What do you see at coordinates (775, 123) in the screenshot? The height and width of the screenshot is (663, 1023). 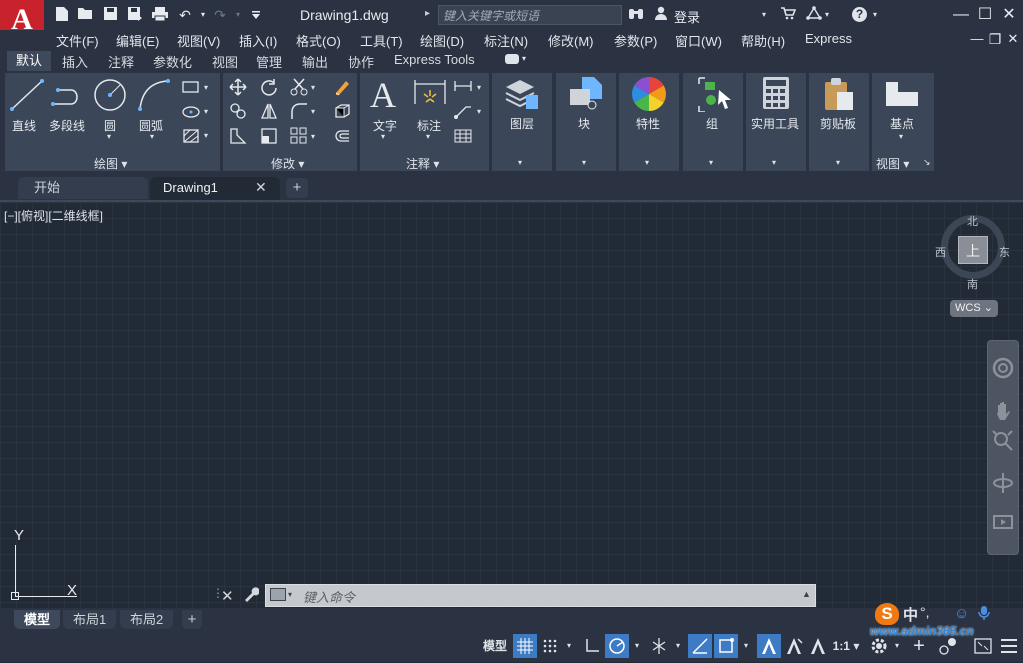 I see `utilities-label: 实用工具` at bounding box center [775, 123].